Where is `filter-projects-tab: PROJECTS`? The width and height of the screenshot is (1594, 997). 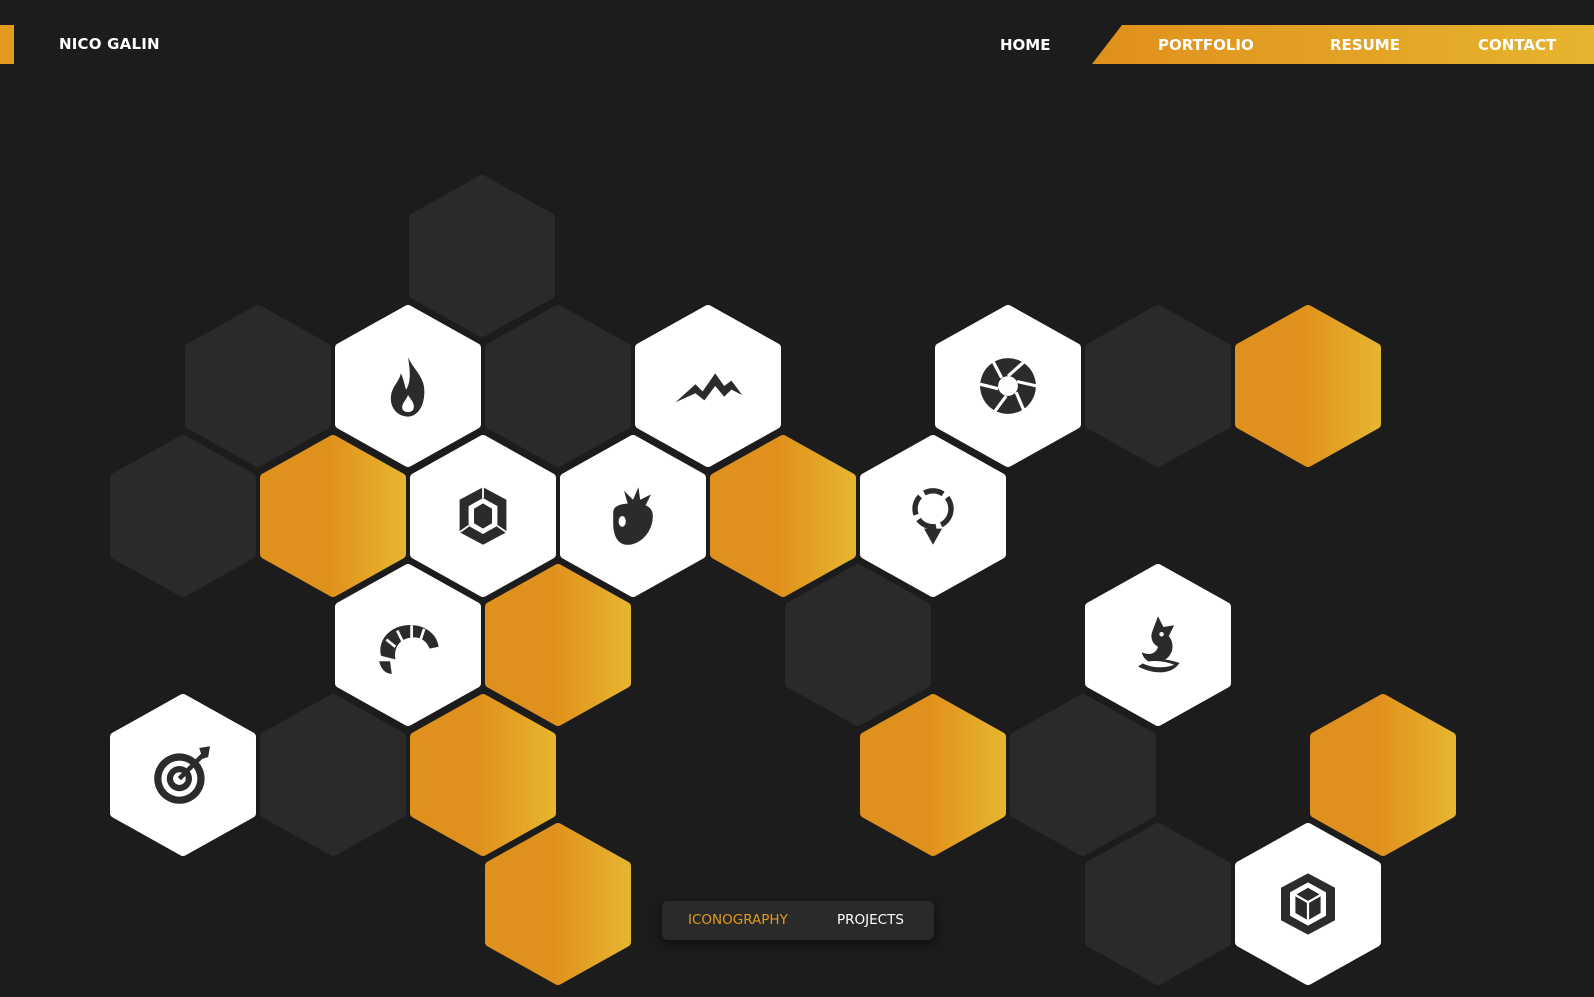
filter-projects-tab: PROJECTS is located at coordinates (870, 920).